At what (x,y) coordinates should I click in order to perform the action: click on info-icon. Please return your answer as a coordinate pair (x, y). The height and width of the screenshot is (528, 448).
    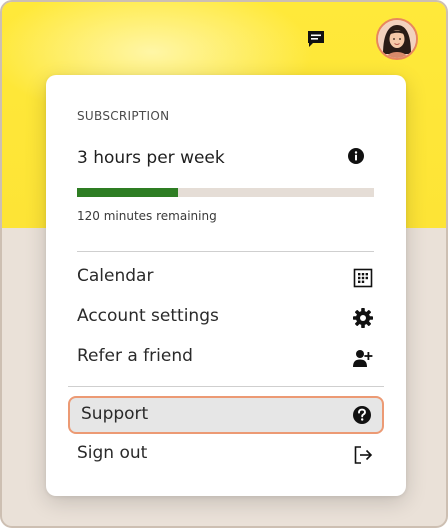
    Looking at the image, I should click on (356, 156).